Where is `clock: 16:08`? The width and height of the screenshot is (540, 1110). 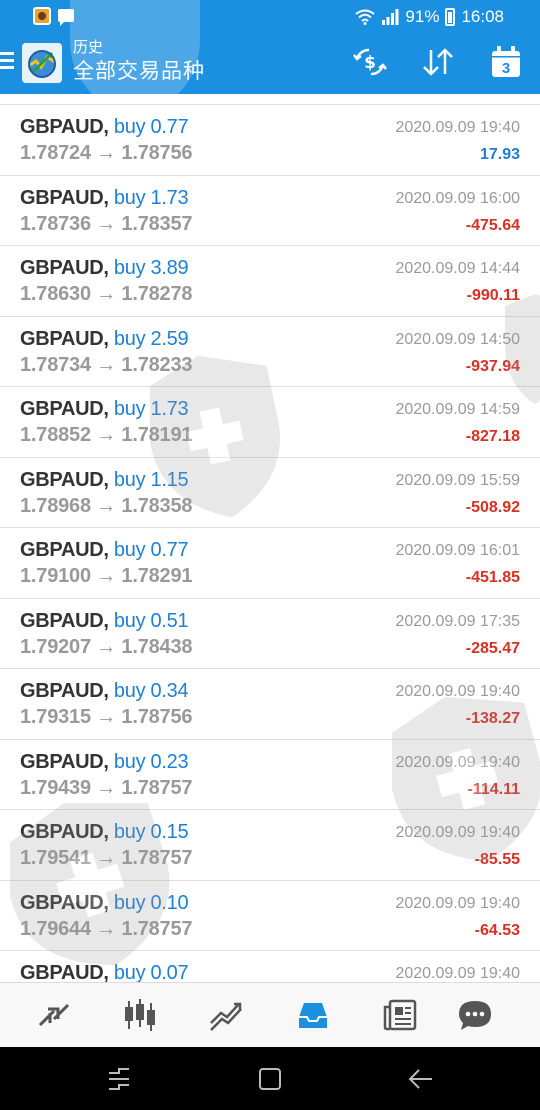
clock: 16:08 is located at coordinates (482, 16).